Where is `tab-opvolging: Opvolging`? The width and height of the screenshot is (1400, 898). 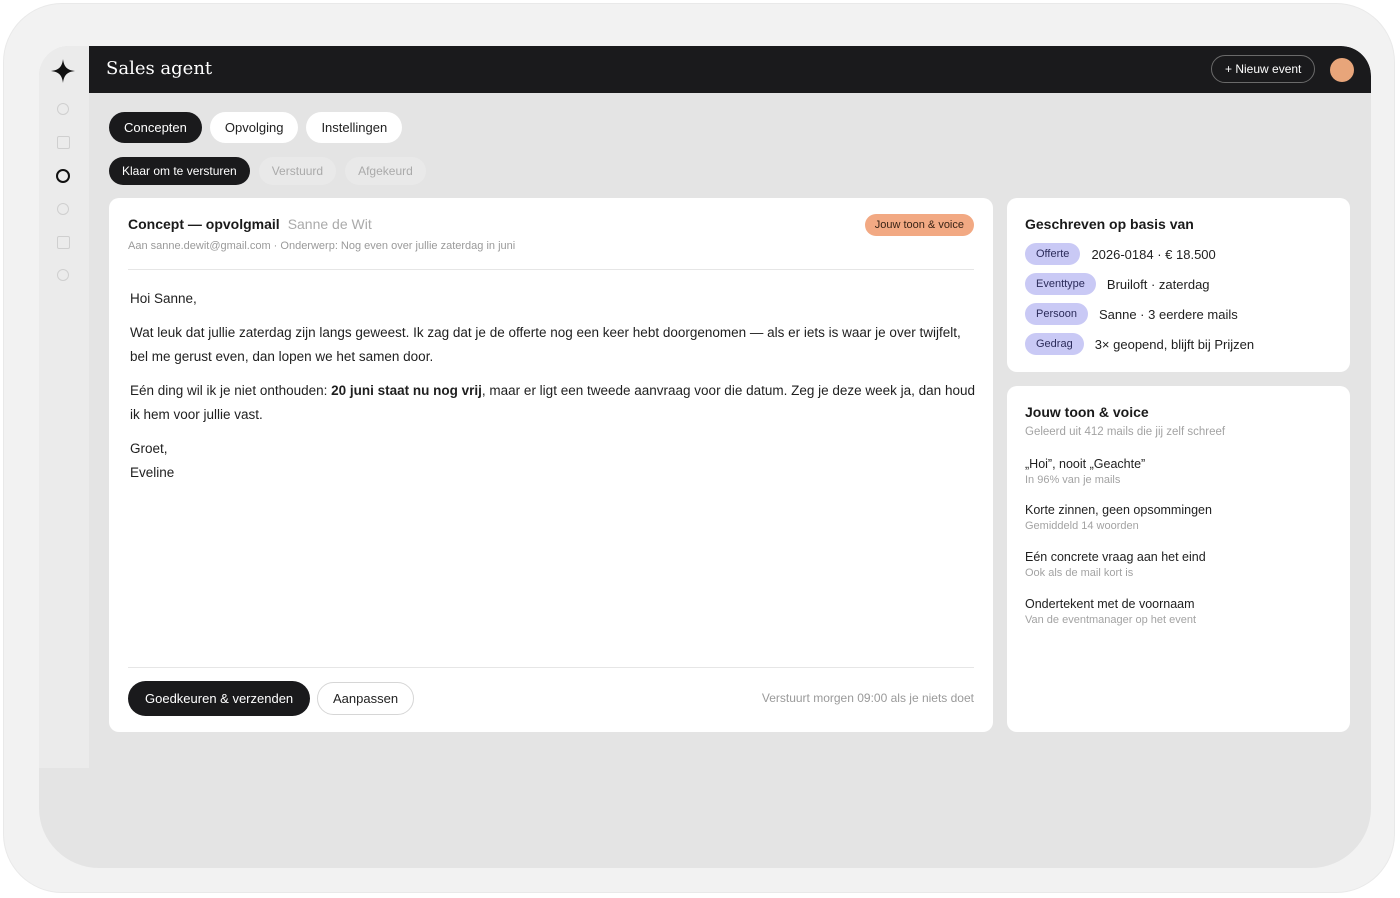
tab-opvolging: Opvolging is located at coordinates (254, 127).